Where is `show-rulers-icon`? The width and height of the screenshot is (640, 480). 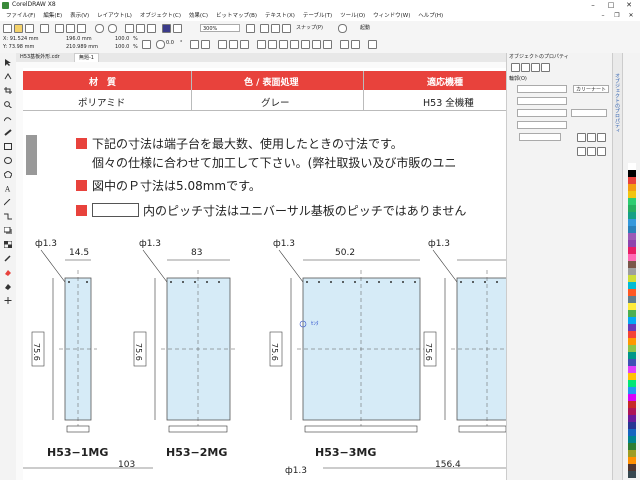
show-rulers-icon is located at coordinates (264, 28).